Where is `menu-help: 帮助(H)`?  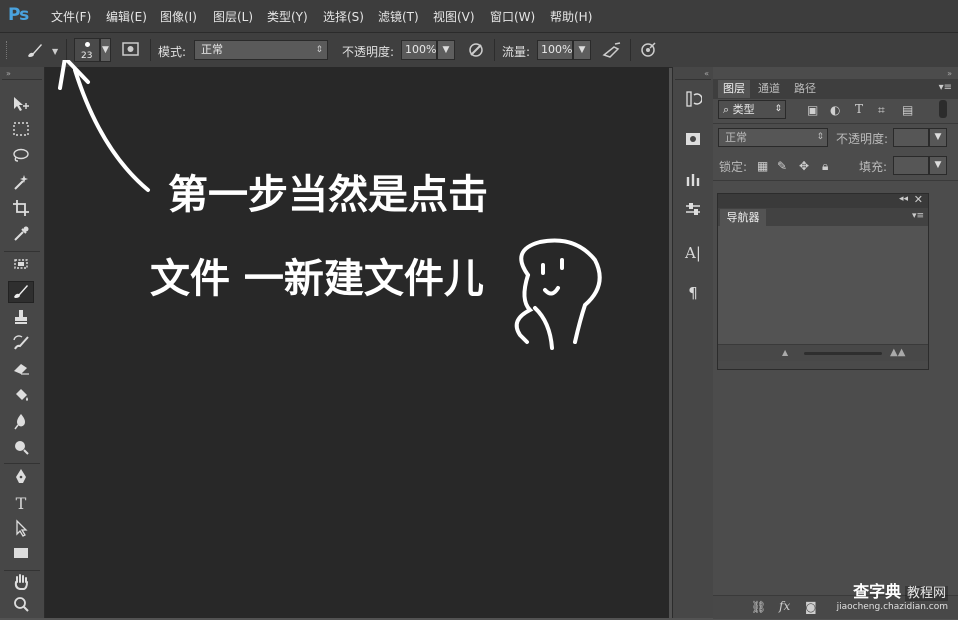
menu-help: 帮助(H) is located at coordinates (571, 16).